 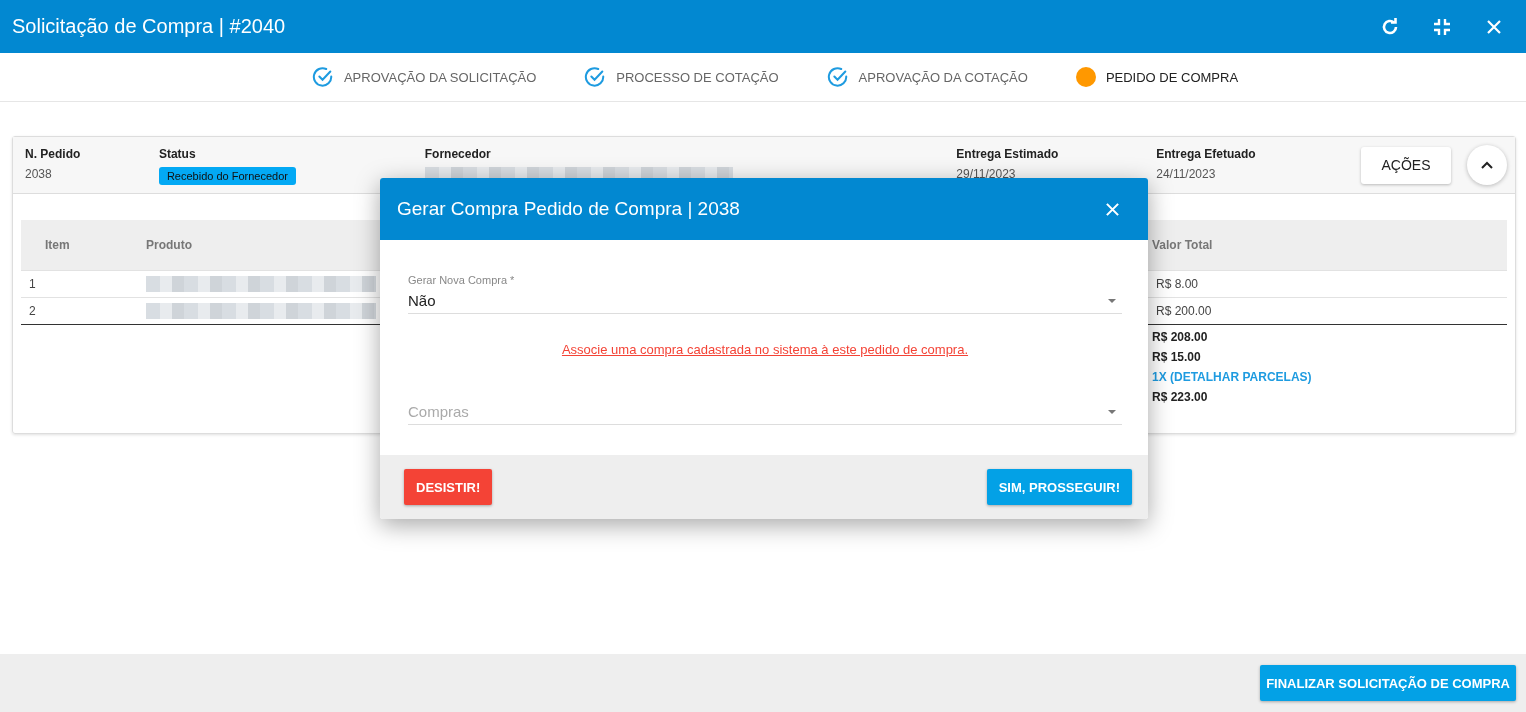 What do you see at coordinates (57, 245) in the screenshot?
I see `column-header: Item` at bounding box center [57, 245].